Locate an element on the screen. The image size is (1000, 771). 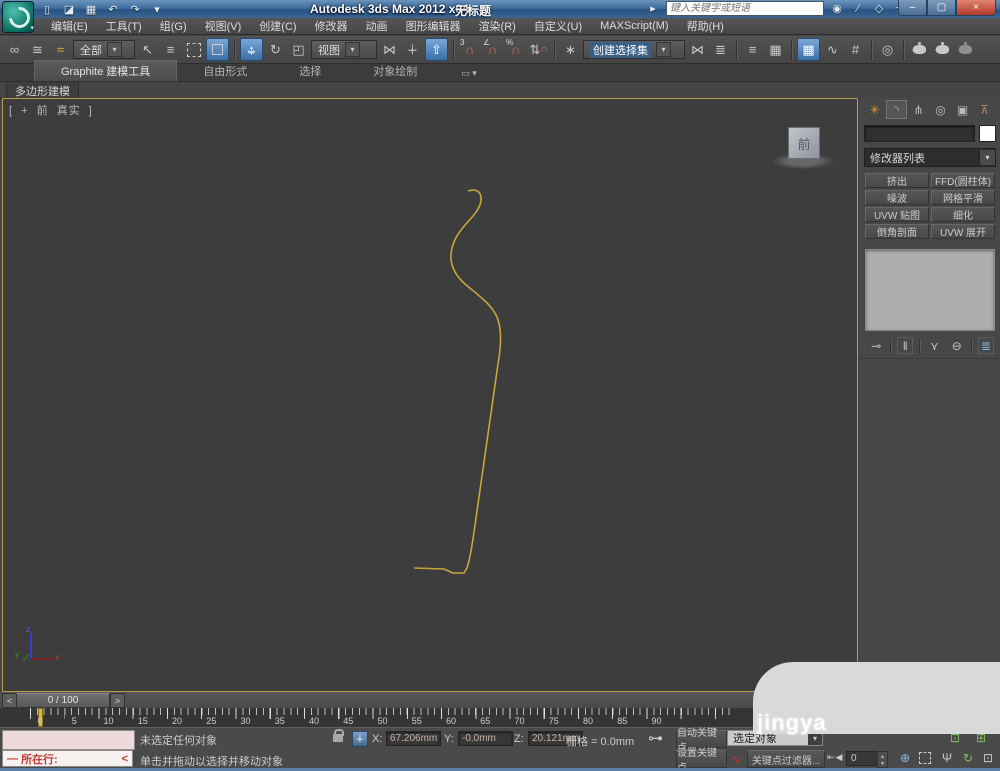
keyboard-override-toggle-icon: ⇧ is located at coordinates (436, 49).